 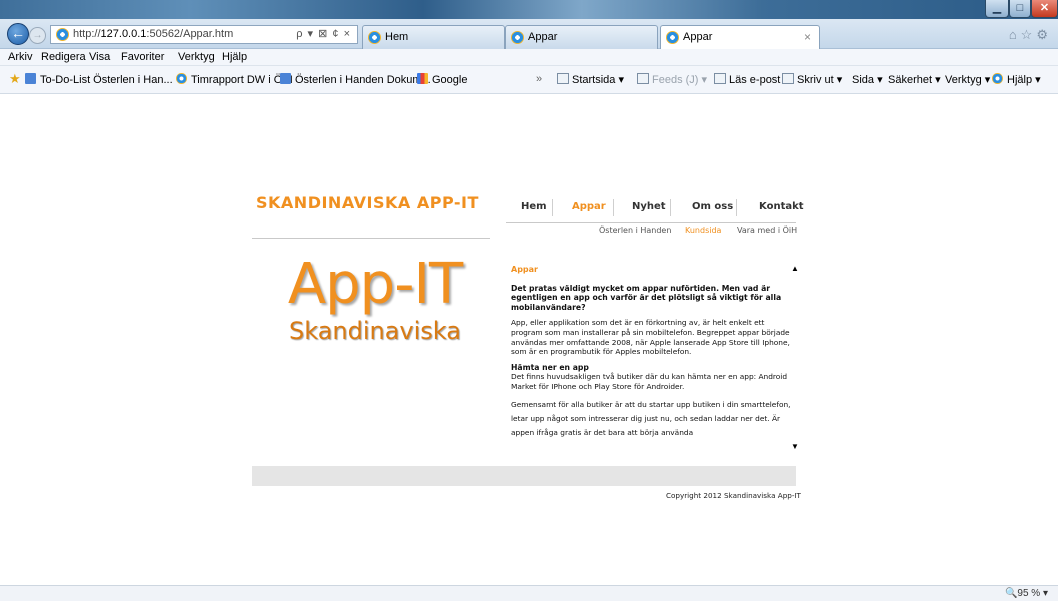 I want to click on cmd-hjalp: Hjälp ▾, so click(x=1016, y=79).